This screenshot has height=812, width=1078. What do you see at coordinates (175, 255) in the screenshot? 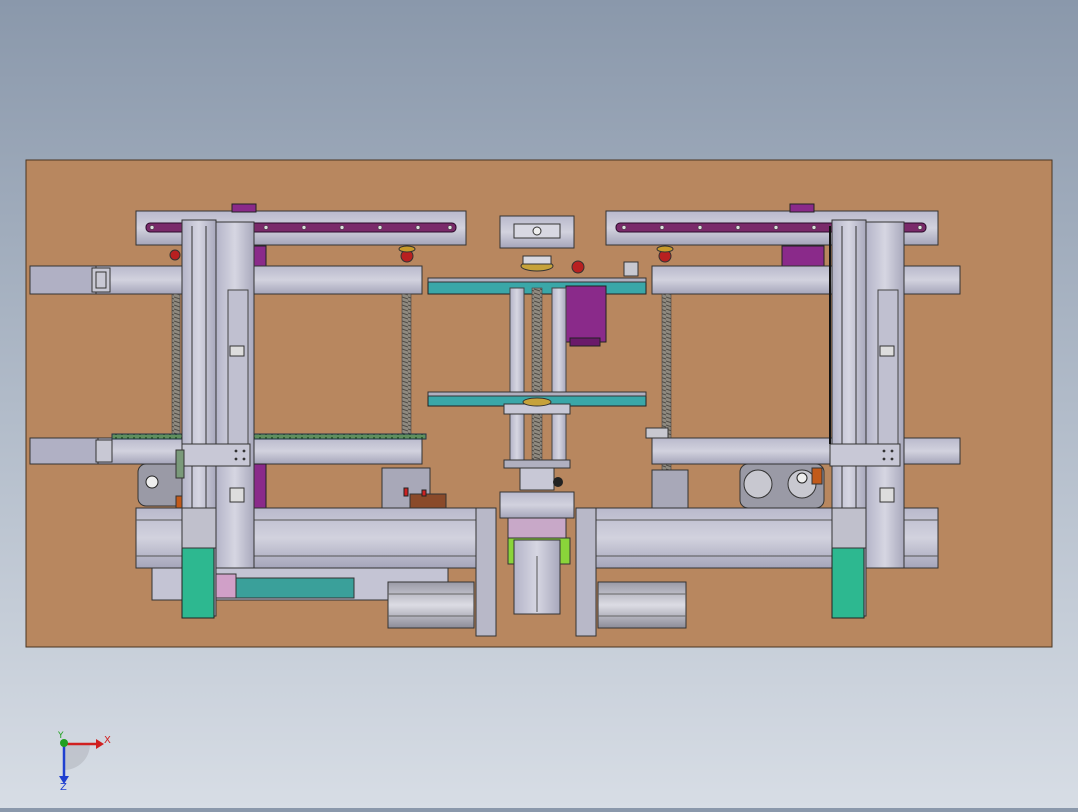
I see `left-red-nut-a` at bounding box center [175, 255].